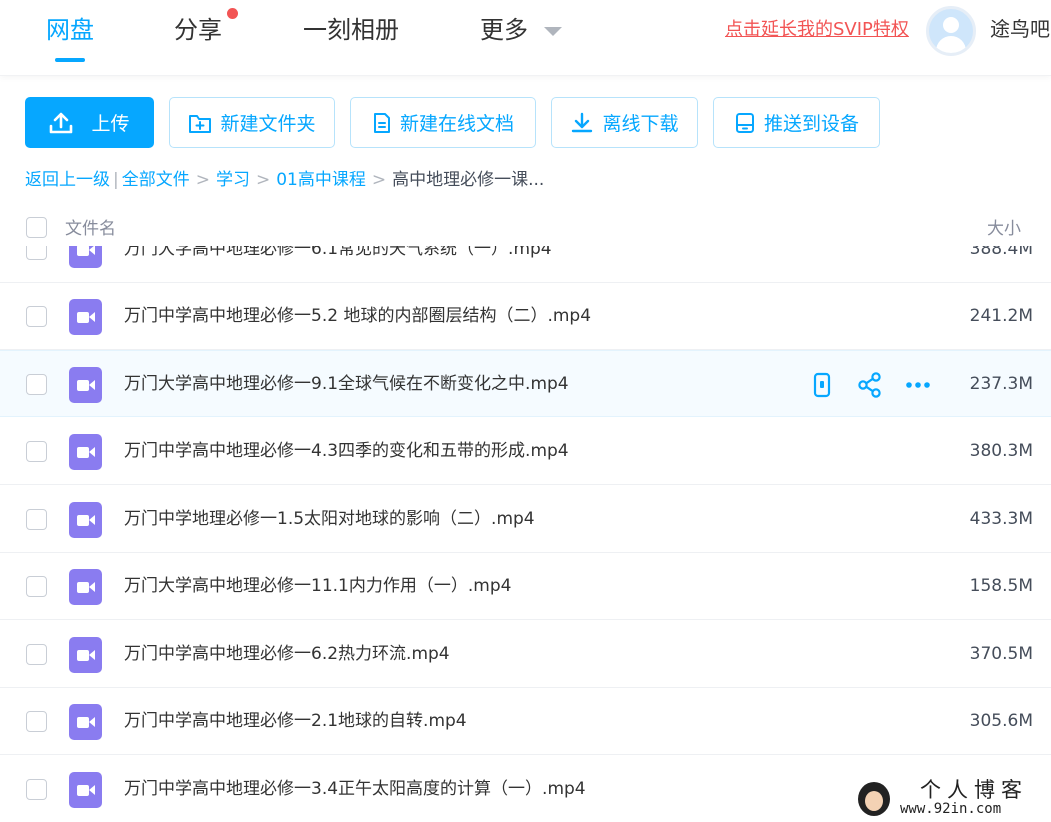 This screenshot has height=822, width=1051. I want to click on watermark-logo, so click(874, 799).